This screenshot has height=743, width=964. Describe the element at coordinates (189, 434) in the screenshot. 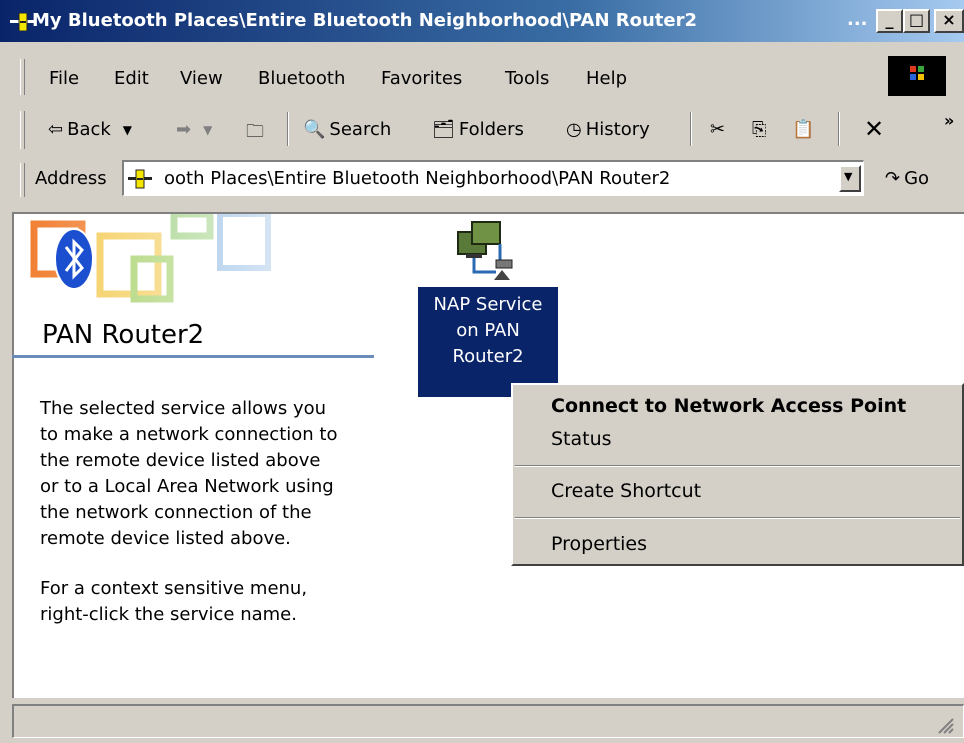

I see `description-line: to make a network connection to` at that location.